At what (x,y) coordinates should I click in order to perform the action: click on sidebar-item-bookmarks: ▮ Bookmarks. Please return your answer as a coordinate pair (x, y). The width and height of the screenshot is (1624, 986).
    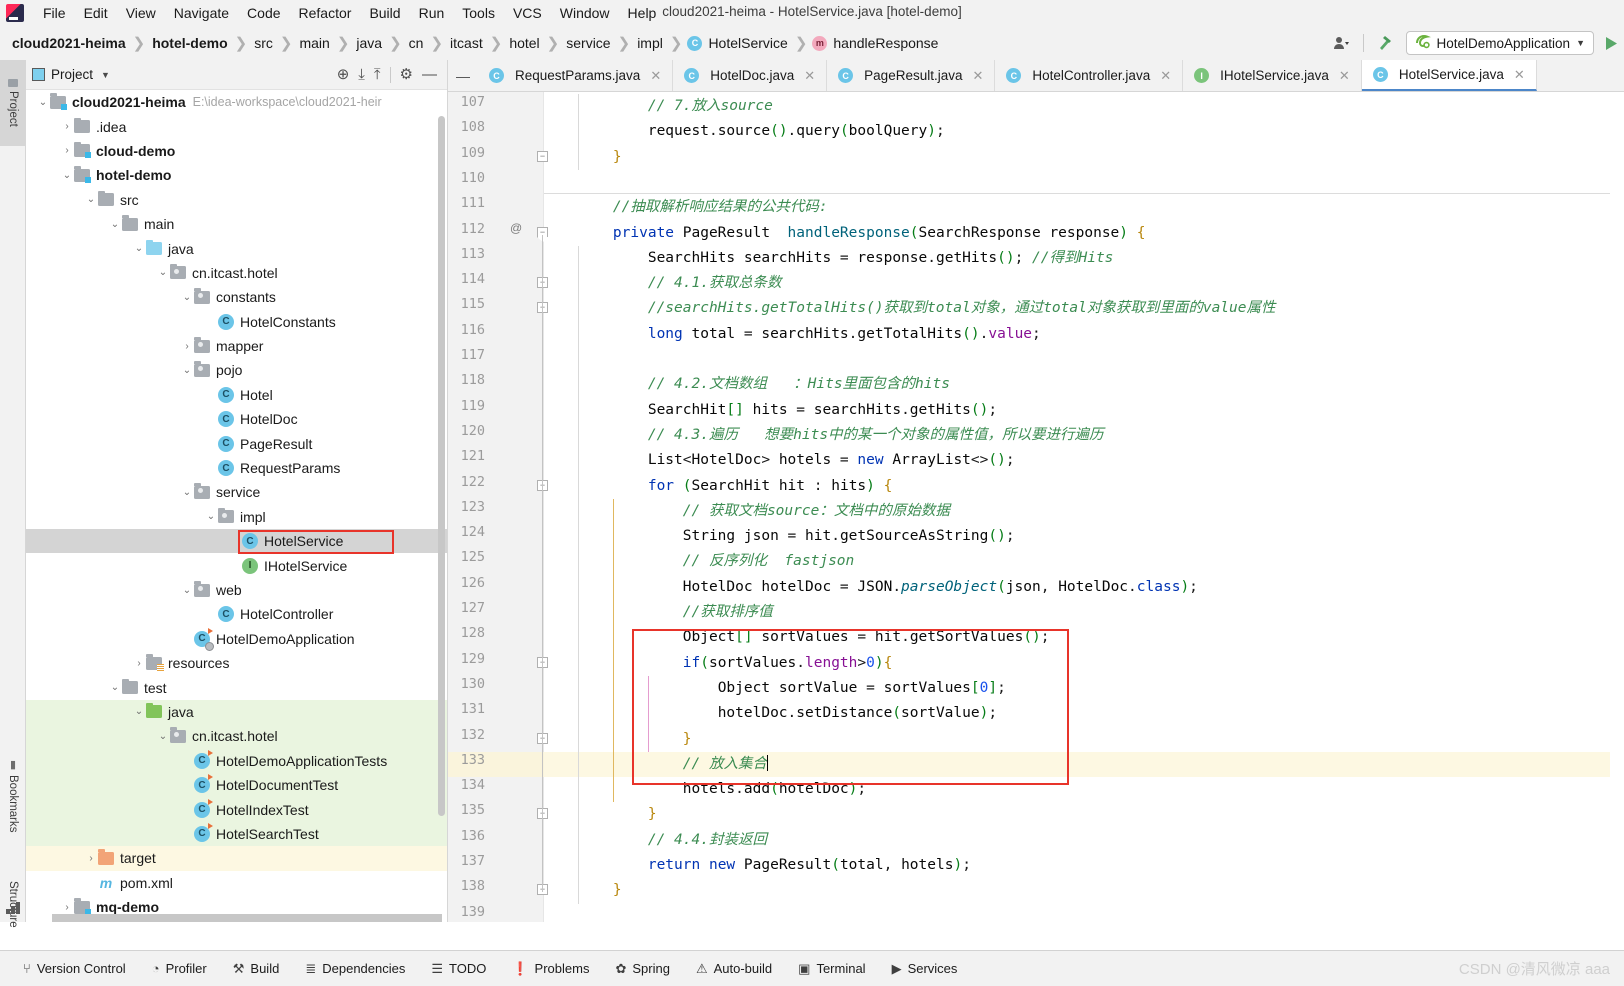
    Looking at the image, I should click on (13, 795).